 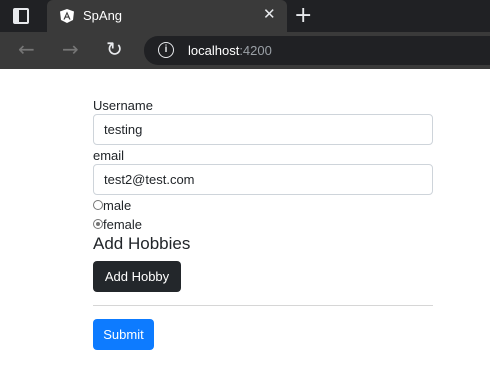 I want to click on browser-toolbar: ← → ↻ i localhost:4200, so click(x=245, y=50).